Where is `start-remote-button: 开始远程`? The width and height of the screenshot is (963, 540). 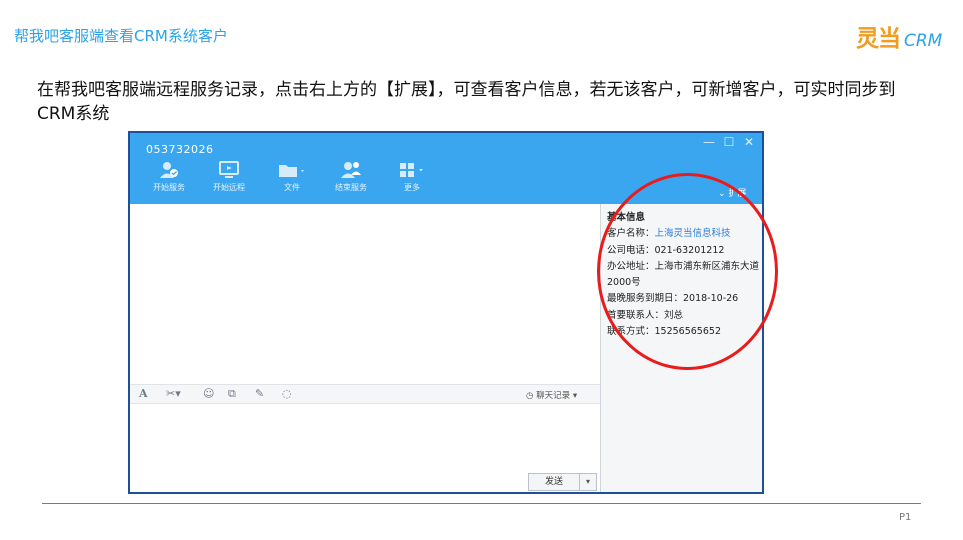
start-remote-button: 开始远程 is located at coordinates (229, 180).